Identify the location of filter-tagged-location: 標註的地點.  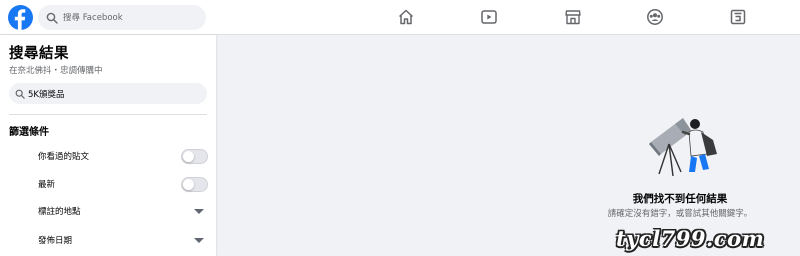
(123, 211).